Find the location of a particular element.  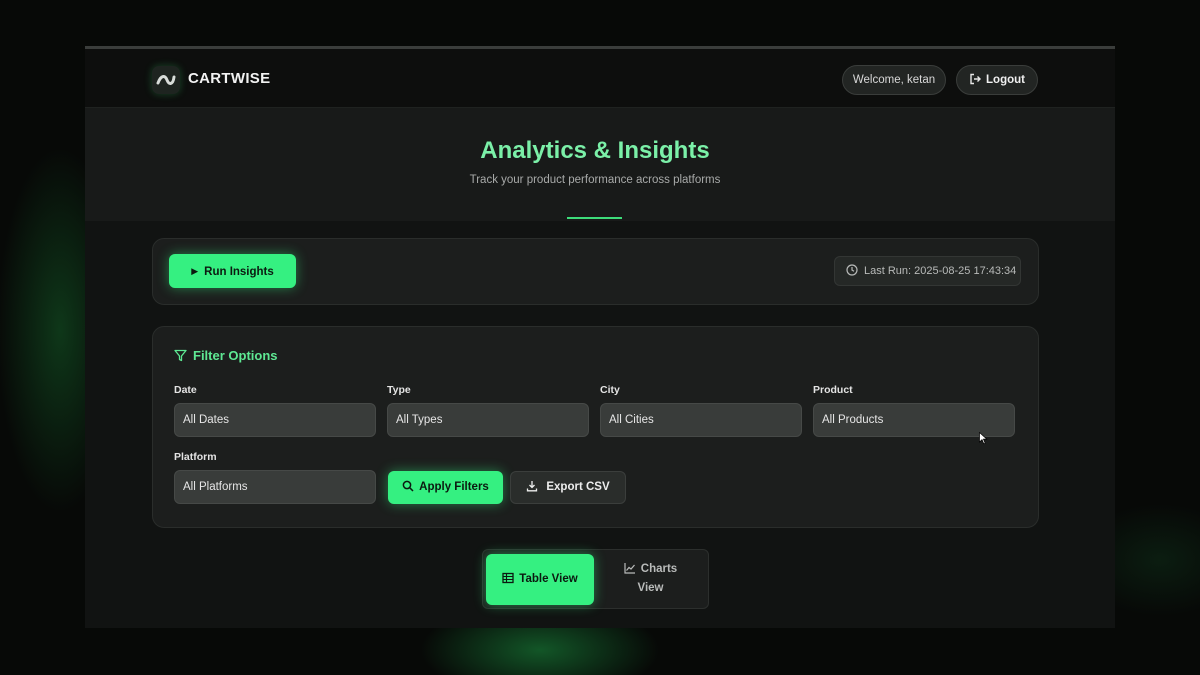

title-underline is located at coordinates (594, 218).